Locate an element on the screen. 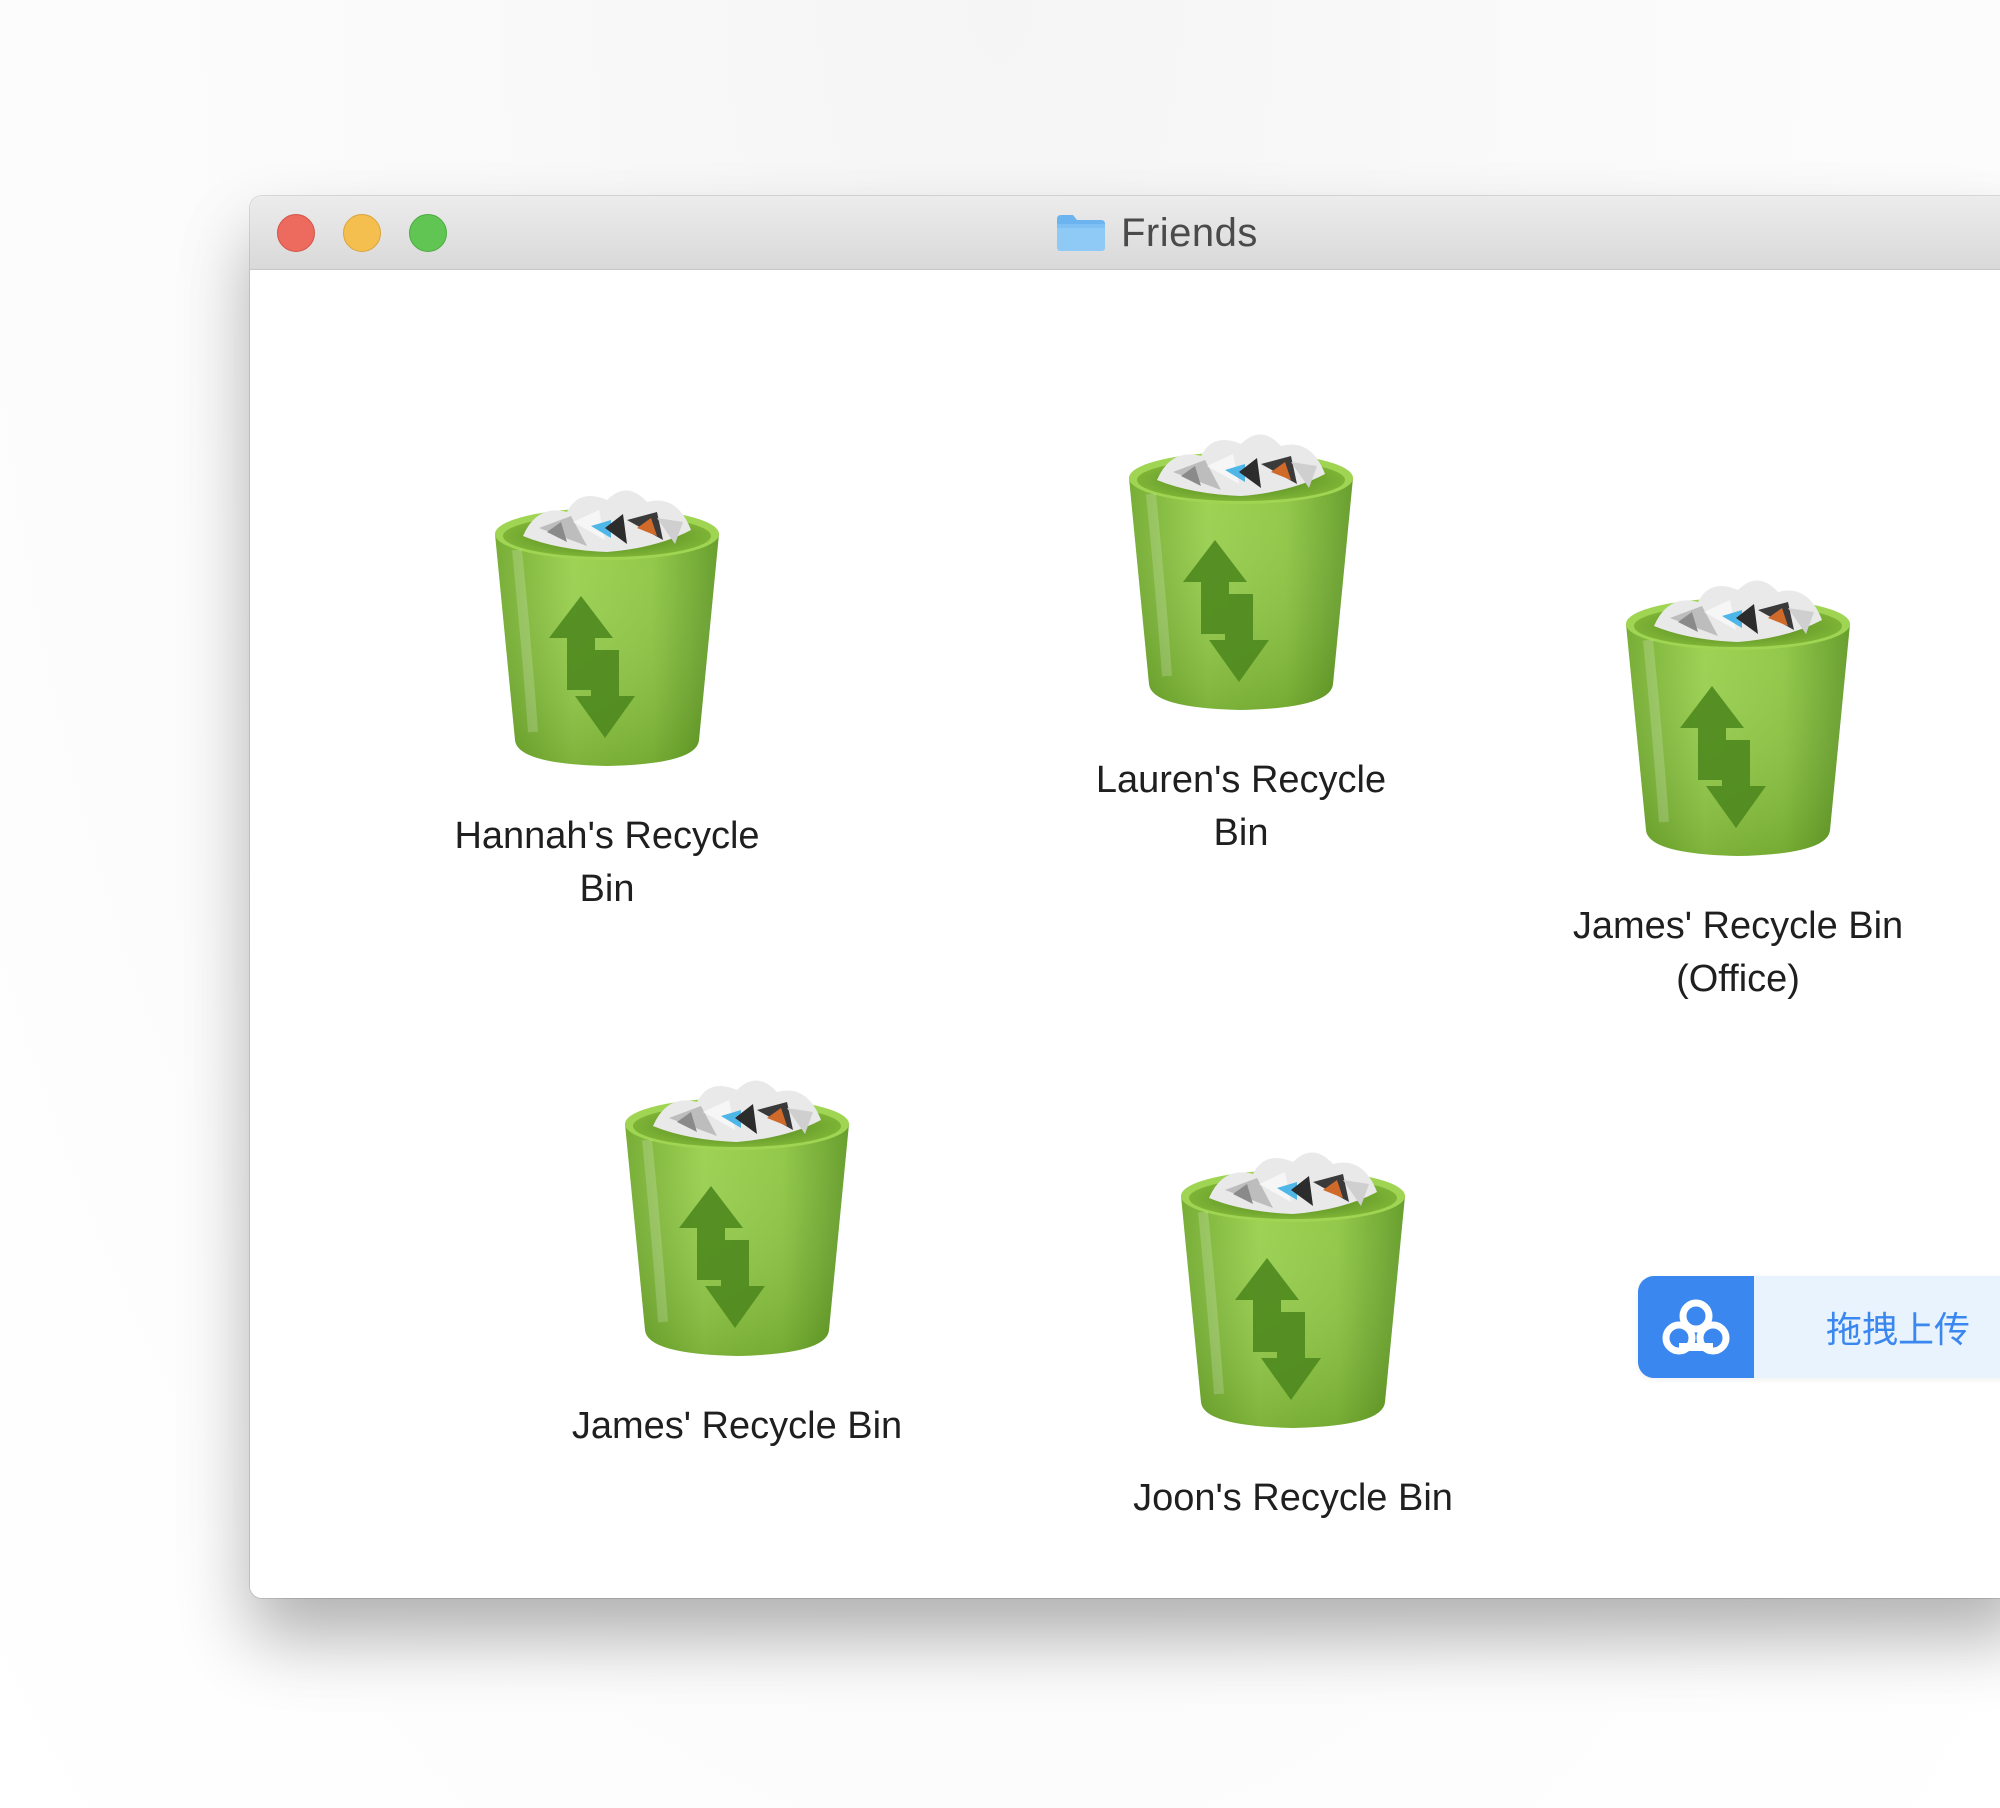  window-title: Friends is located at coordinates (1189, 232).